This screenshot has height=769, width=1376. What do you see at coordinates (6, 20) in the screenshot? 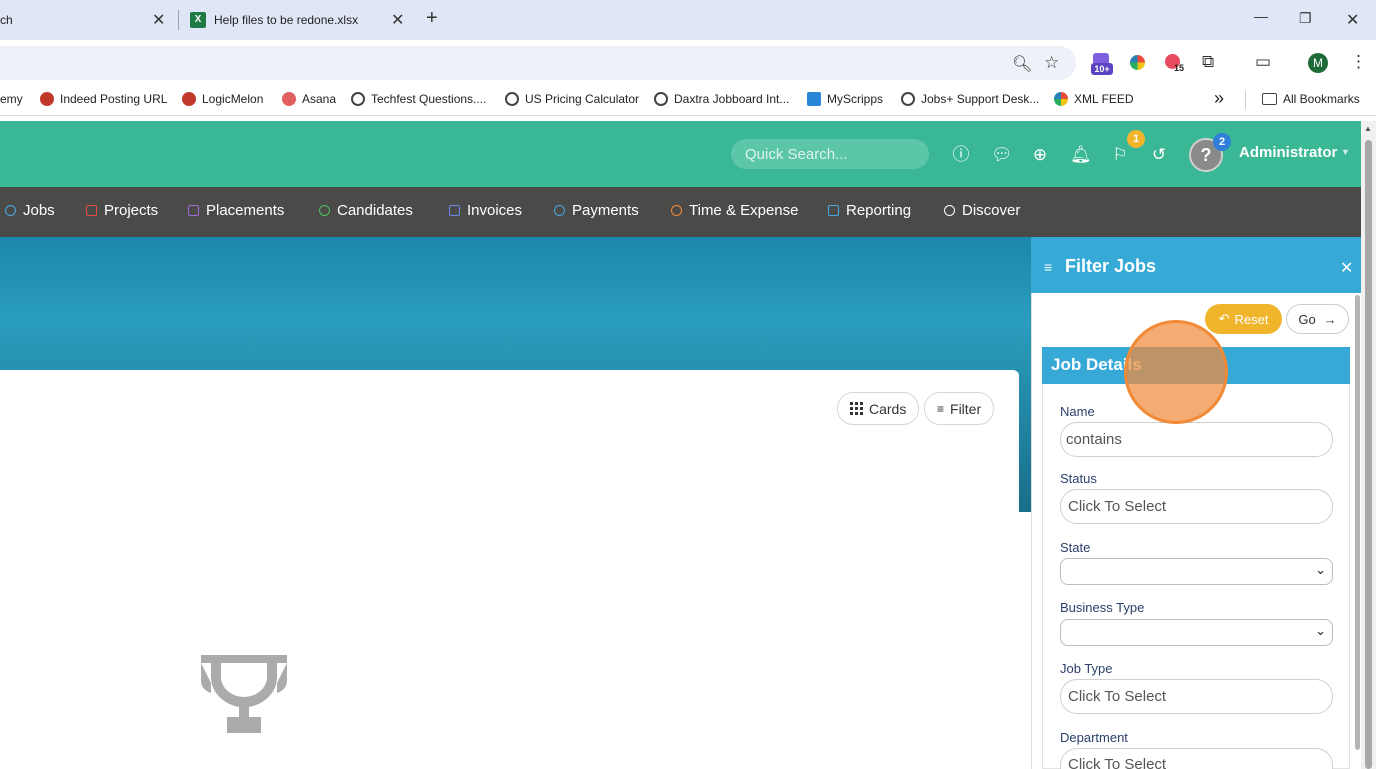
I see `tab-title: ch` at bounding box center [6, 20].